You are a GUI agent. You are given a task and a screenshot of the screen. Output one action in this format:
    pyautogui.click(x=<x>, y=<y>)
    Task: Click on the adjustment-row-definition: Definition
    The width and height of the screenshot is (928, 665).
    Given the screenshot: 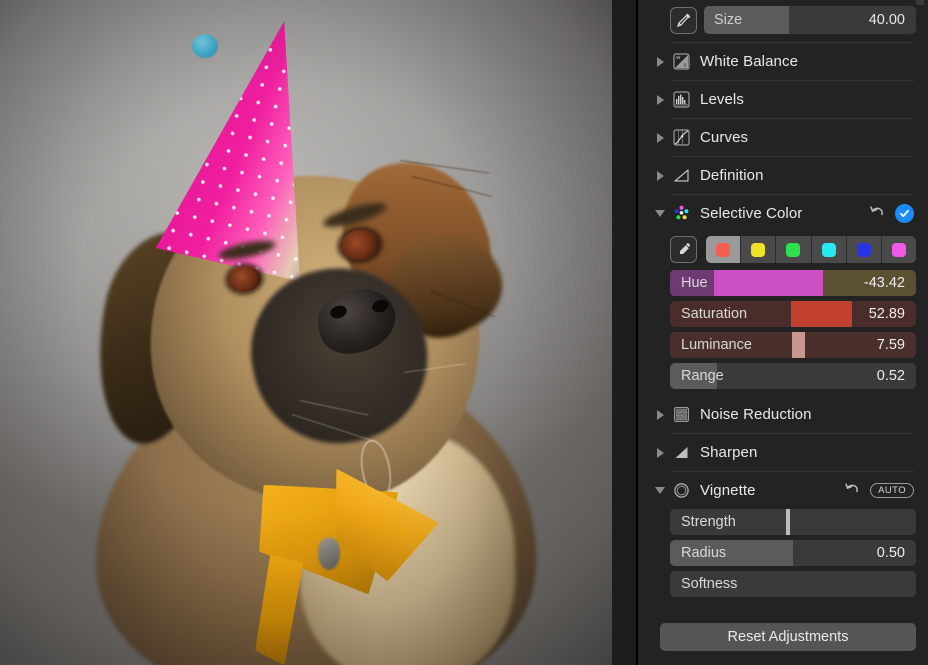 What is the action you would take?
    pyautogui.click(x=782, y=175)
    